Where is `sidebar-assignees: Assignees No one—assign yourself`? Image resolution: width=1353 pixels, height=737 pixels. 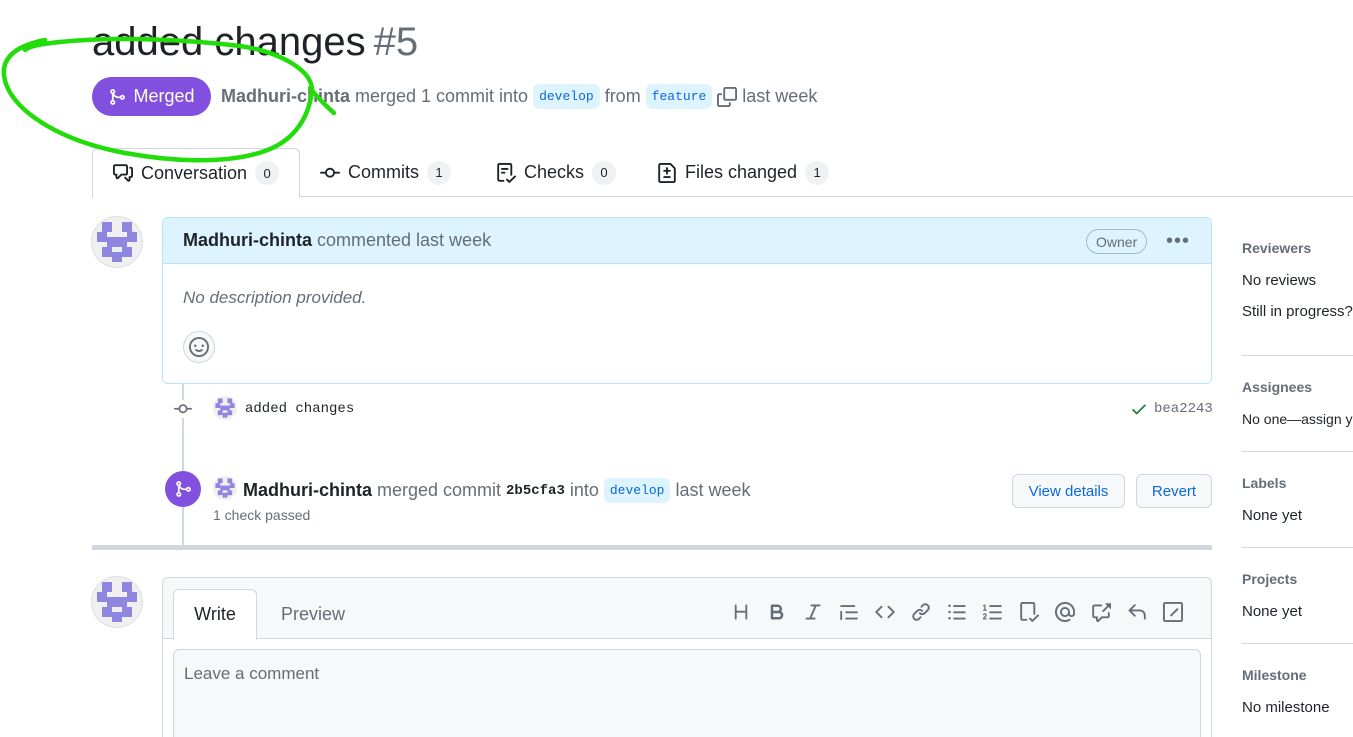
sidebar-assignees: Assignees No one—assign yourself is located at coordinates (1297, 403).